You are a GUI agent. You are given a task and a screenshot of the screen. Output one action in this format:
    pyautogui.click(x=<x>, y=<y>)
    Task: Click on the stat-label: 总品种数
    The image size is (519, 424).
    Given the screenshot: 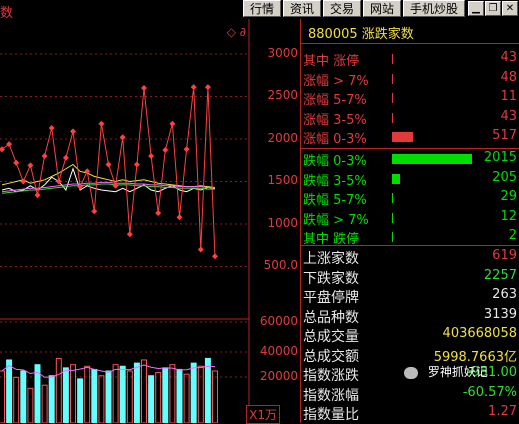 What is the action you would take?
    pyautogui.click(x=331, y=317)
    